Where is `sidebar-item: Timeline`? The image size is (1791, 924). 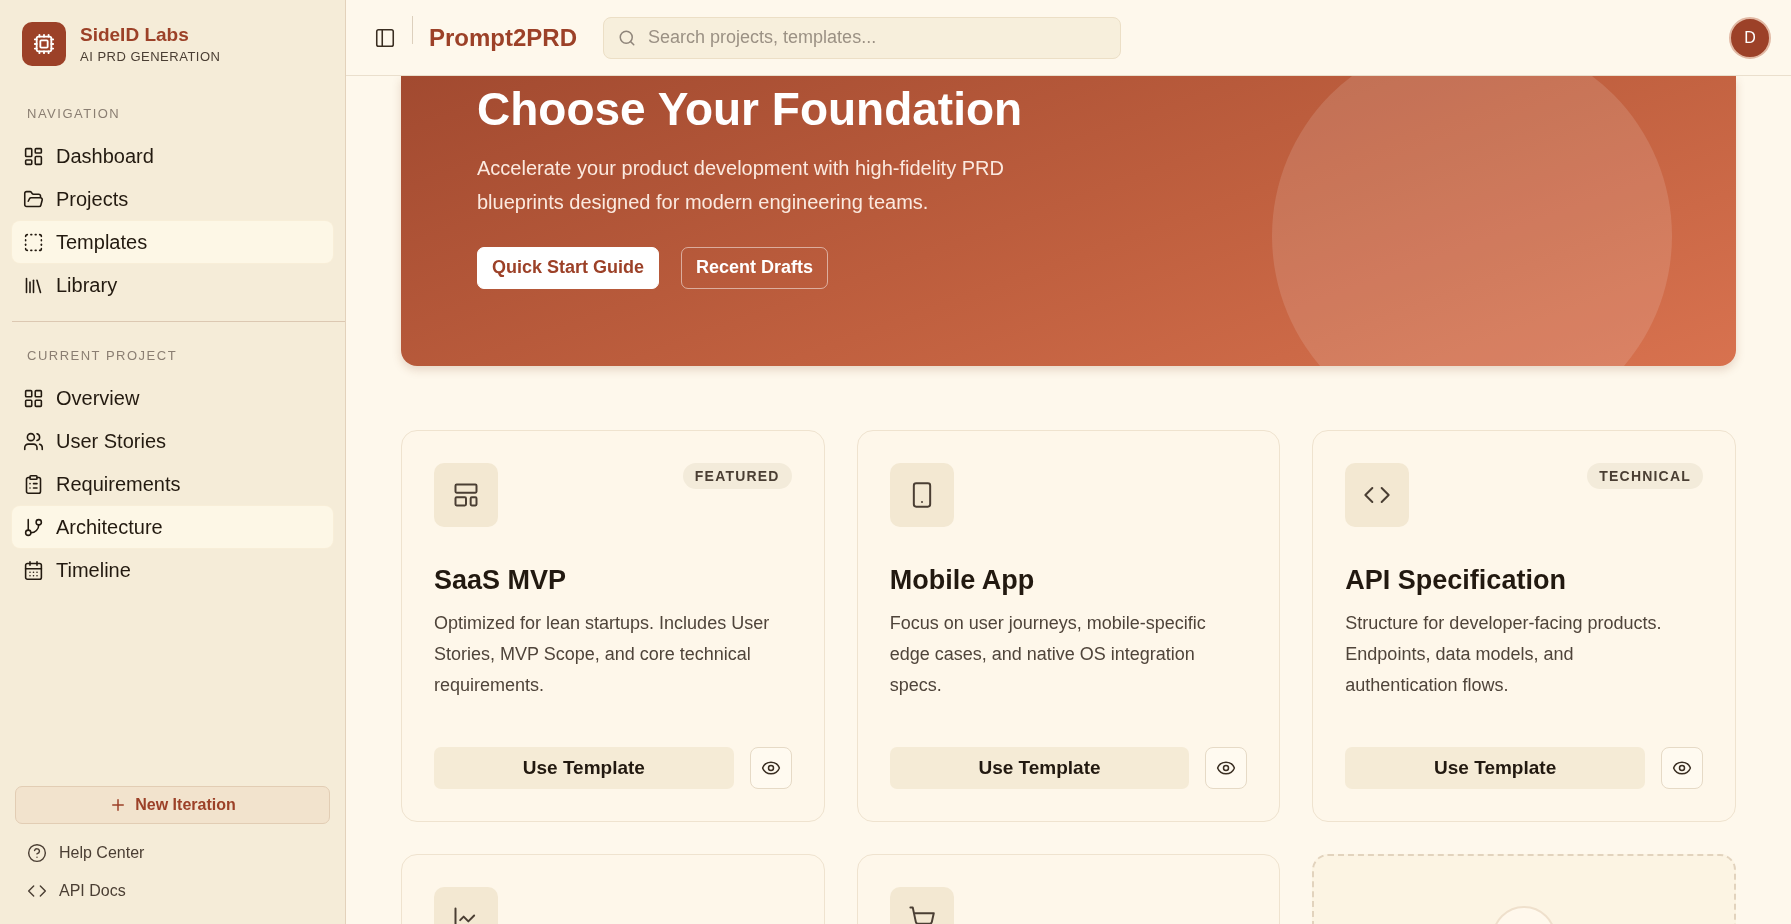 sidebar-item: Timeline is located at coordinates (172, 570).